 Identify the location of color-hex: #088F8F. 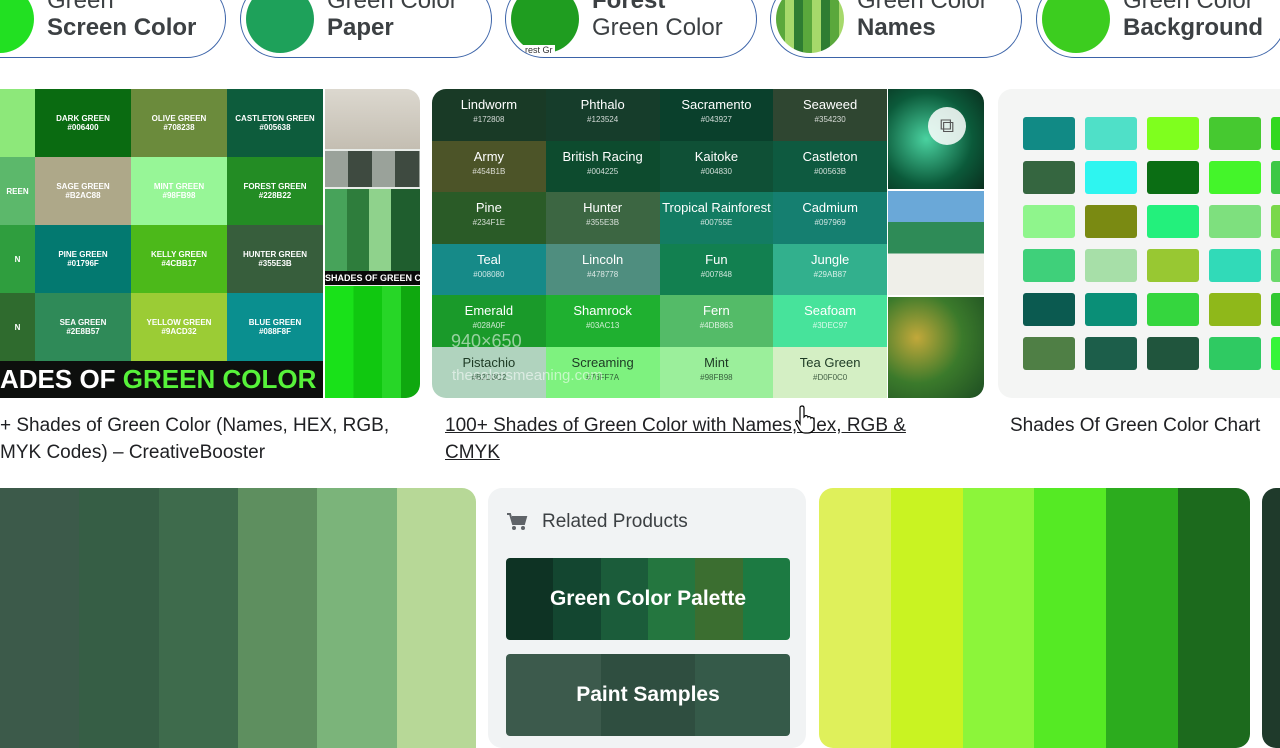
(275, 331).